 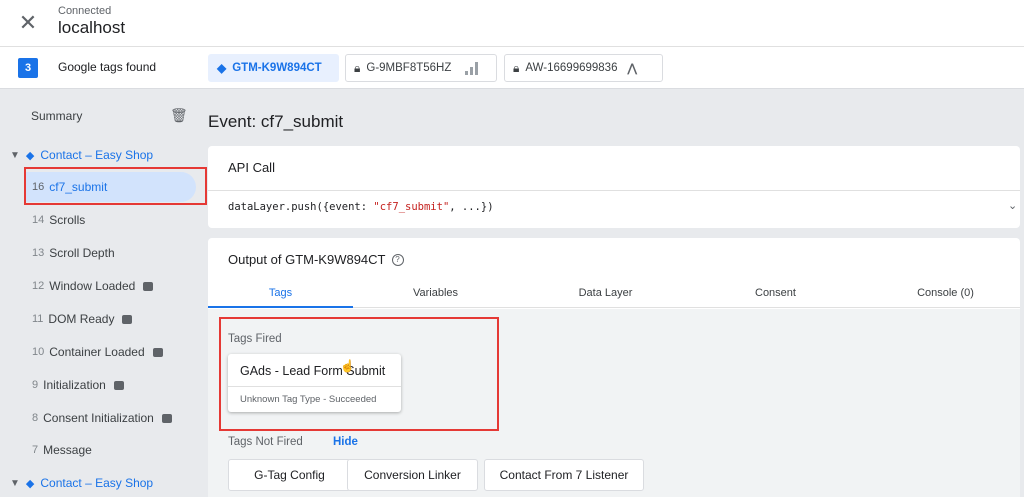 I want to click on output-title: Output of GTM-K9W894CT ?, so click(x=316, y=259).